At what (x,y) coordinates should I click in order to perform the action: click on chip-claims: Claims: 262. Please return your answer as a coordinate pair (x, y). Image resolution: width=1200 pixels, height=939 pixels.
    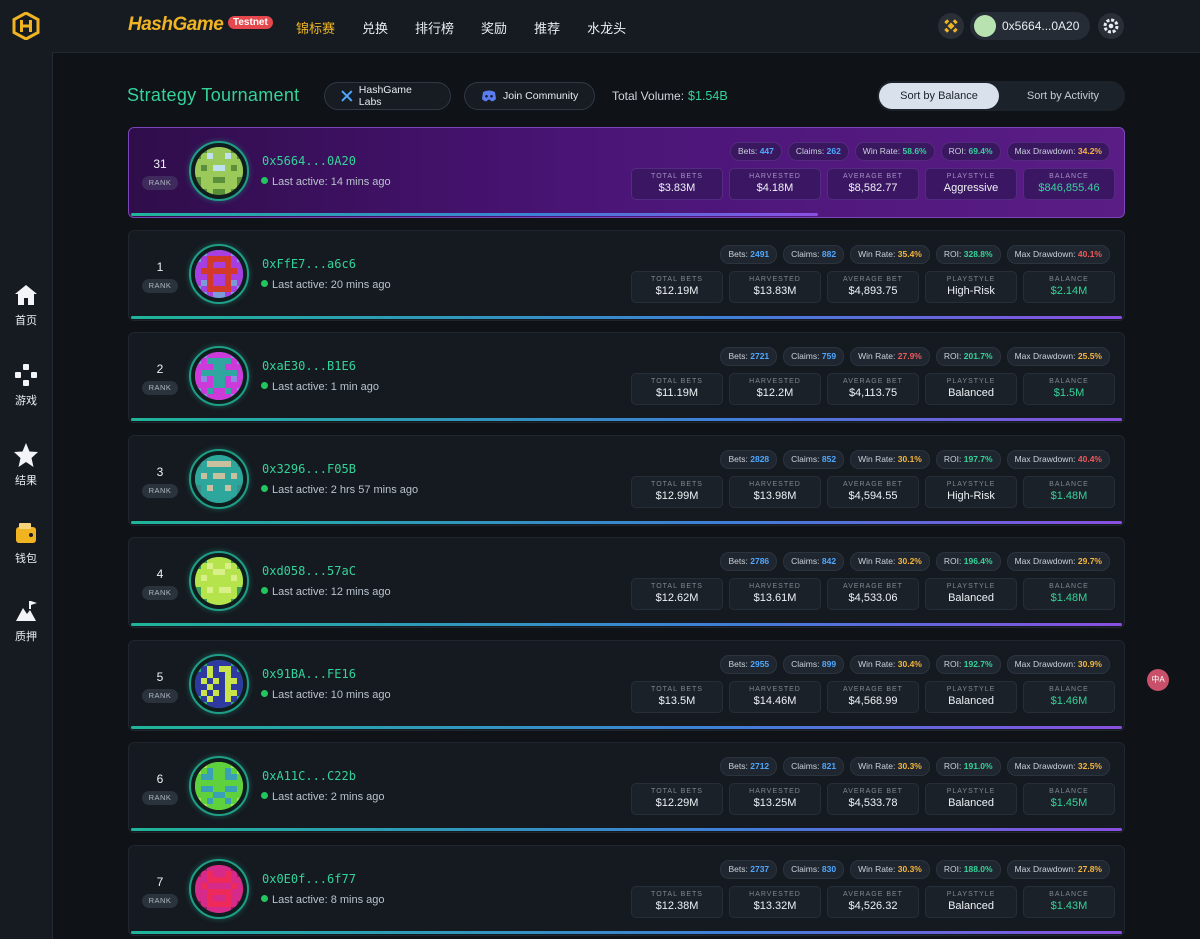
    Looking at the image, I should click on (818, 151).